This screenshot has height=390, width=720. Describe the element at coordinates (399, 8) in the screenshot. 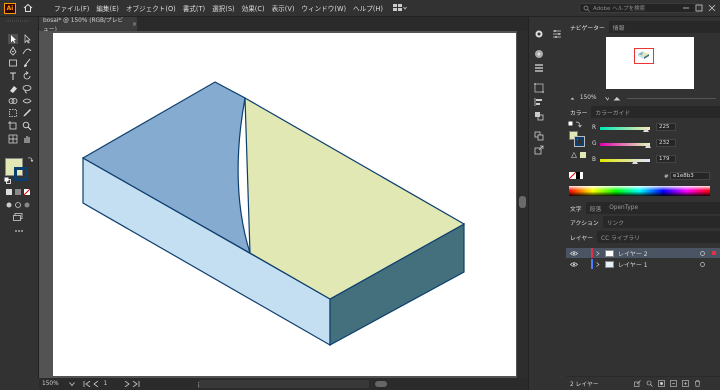

I see `workspace-switcher-icon` at that location.